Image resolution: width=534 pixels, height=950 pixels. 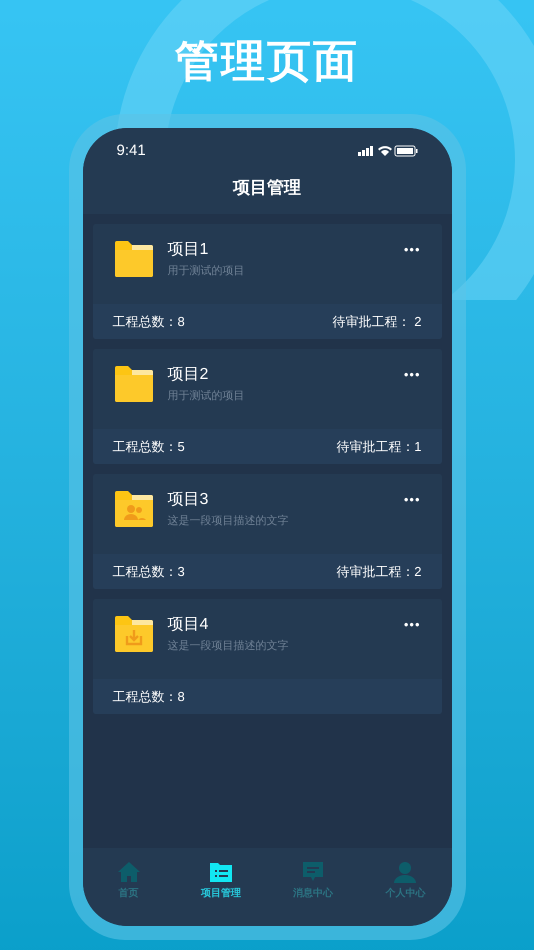 What do you see at coordinates (379, 571) in the screenshot?
I see `pending-count: 待审批工程：2` at bounding box center [379, 571].